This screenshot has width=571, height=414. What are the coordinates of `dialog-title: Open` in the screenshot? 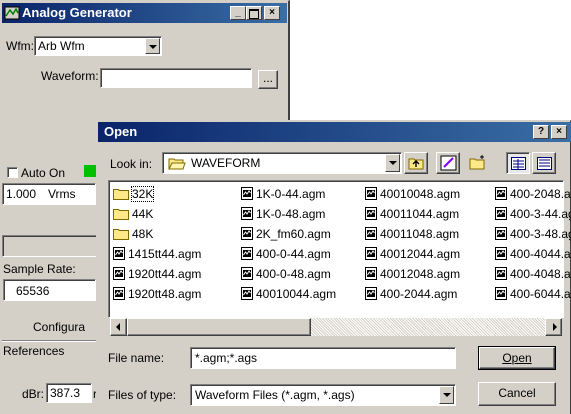 It's located at (121, 131).